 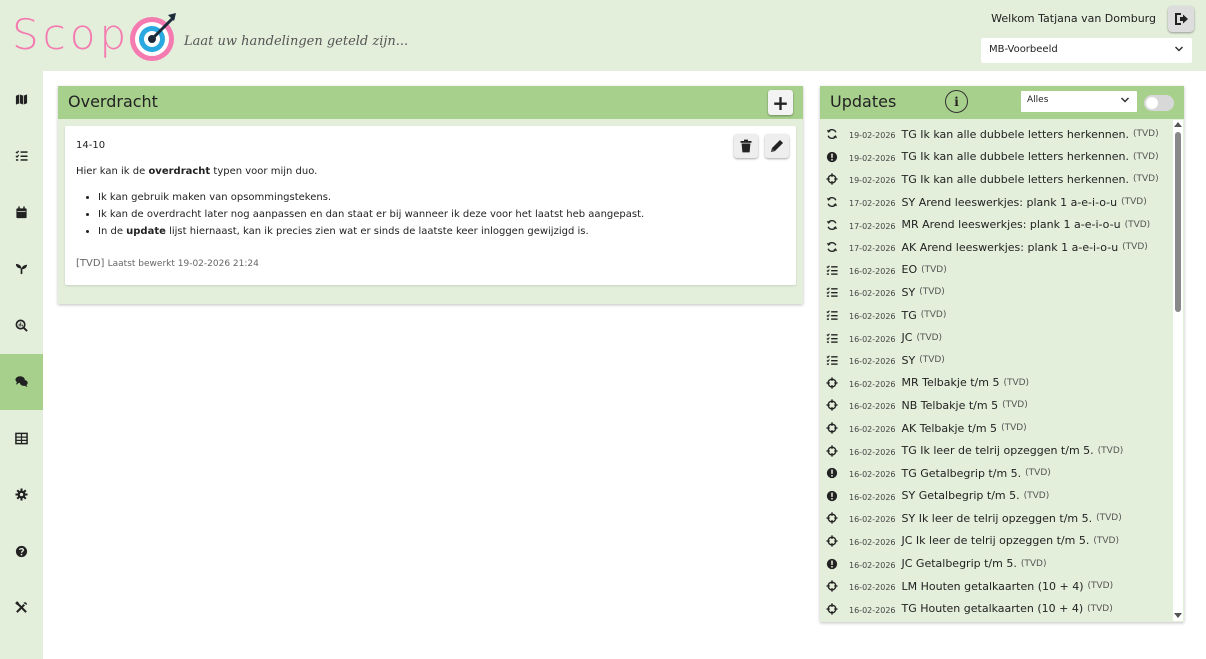 I want to click on chevron-down-icon, so click(x=1125, y=100).